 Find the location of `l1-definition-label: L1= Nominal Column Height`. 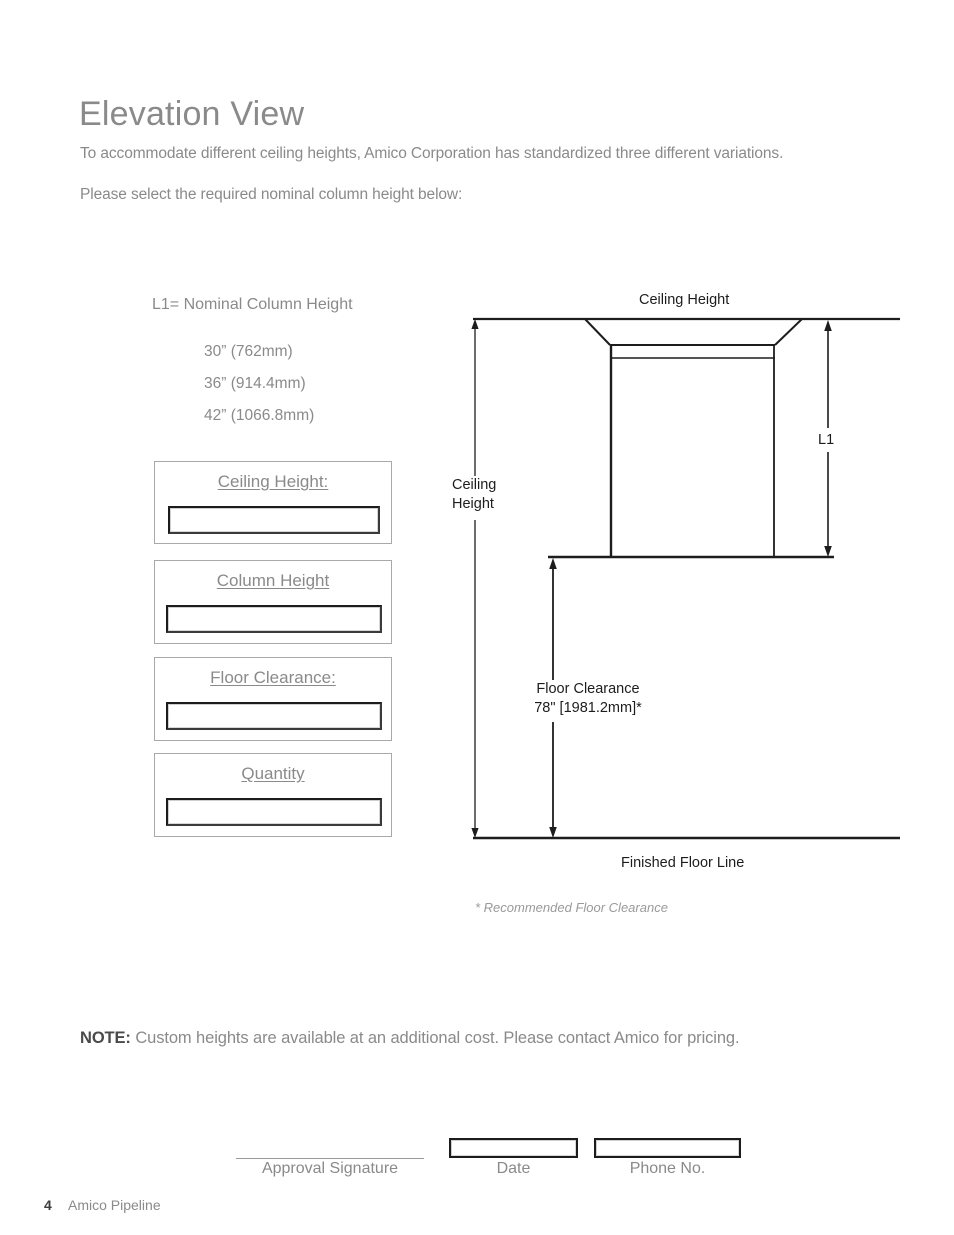

l1-definition-label: L1= Nominal Column Height is located at coordinates (252, 304).